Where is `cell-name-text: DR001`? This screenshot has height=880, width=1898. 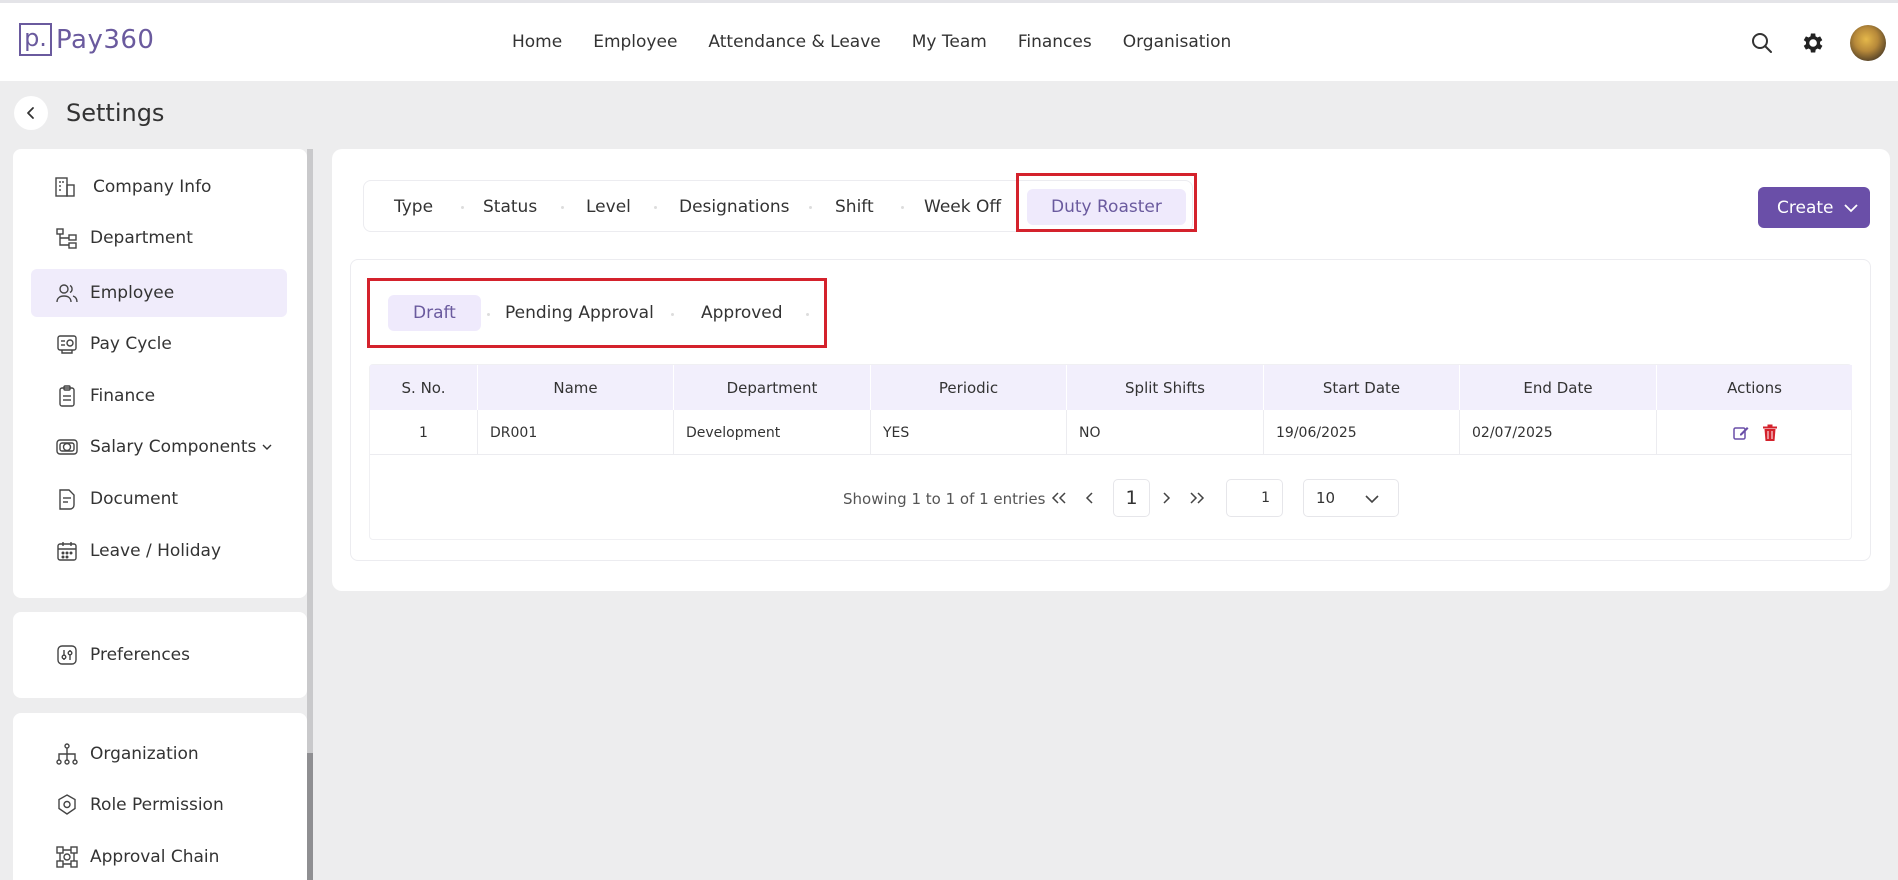 cell-name-text: DR001 is located at coordinates (514, 432).